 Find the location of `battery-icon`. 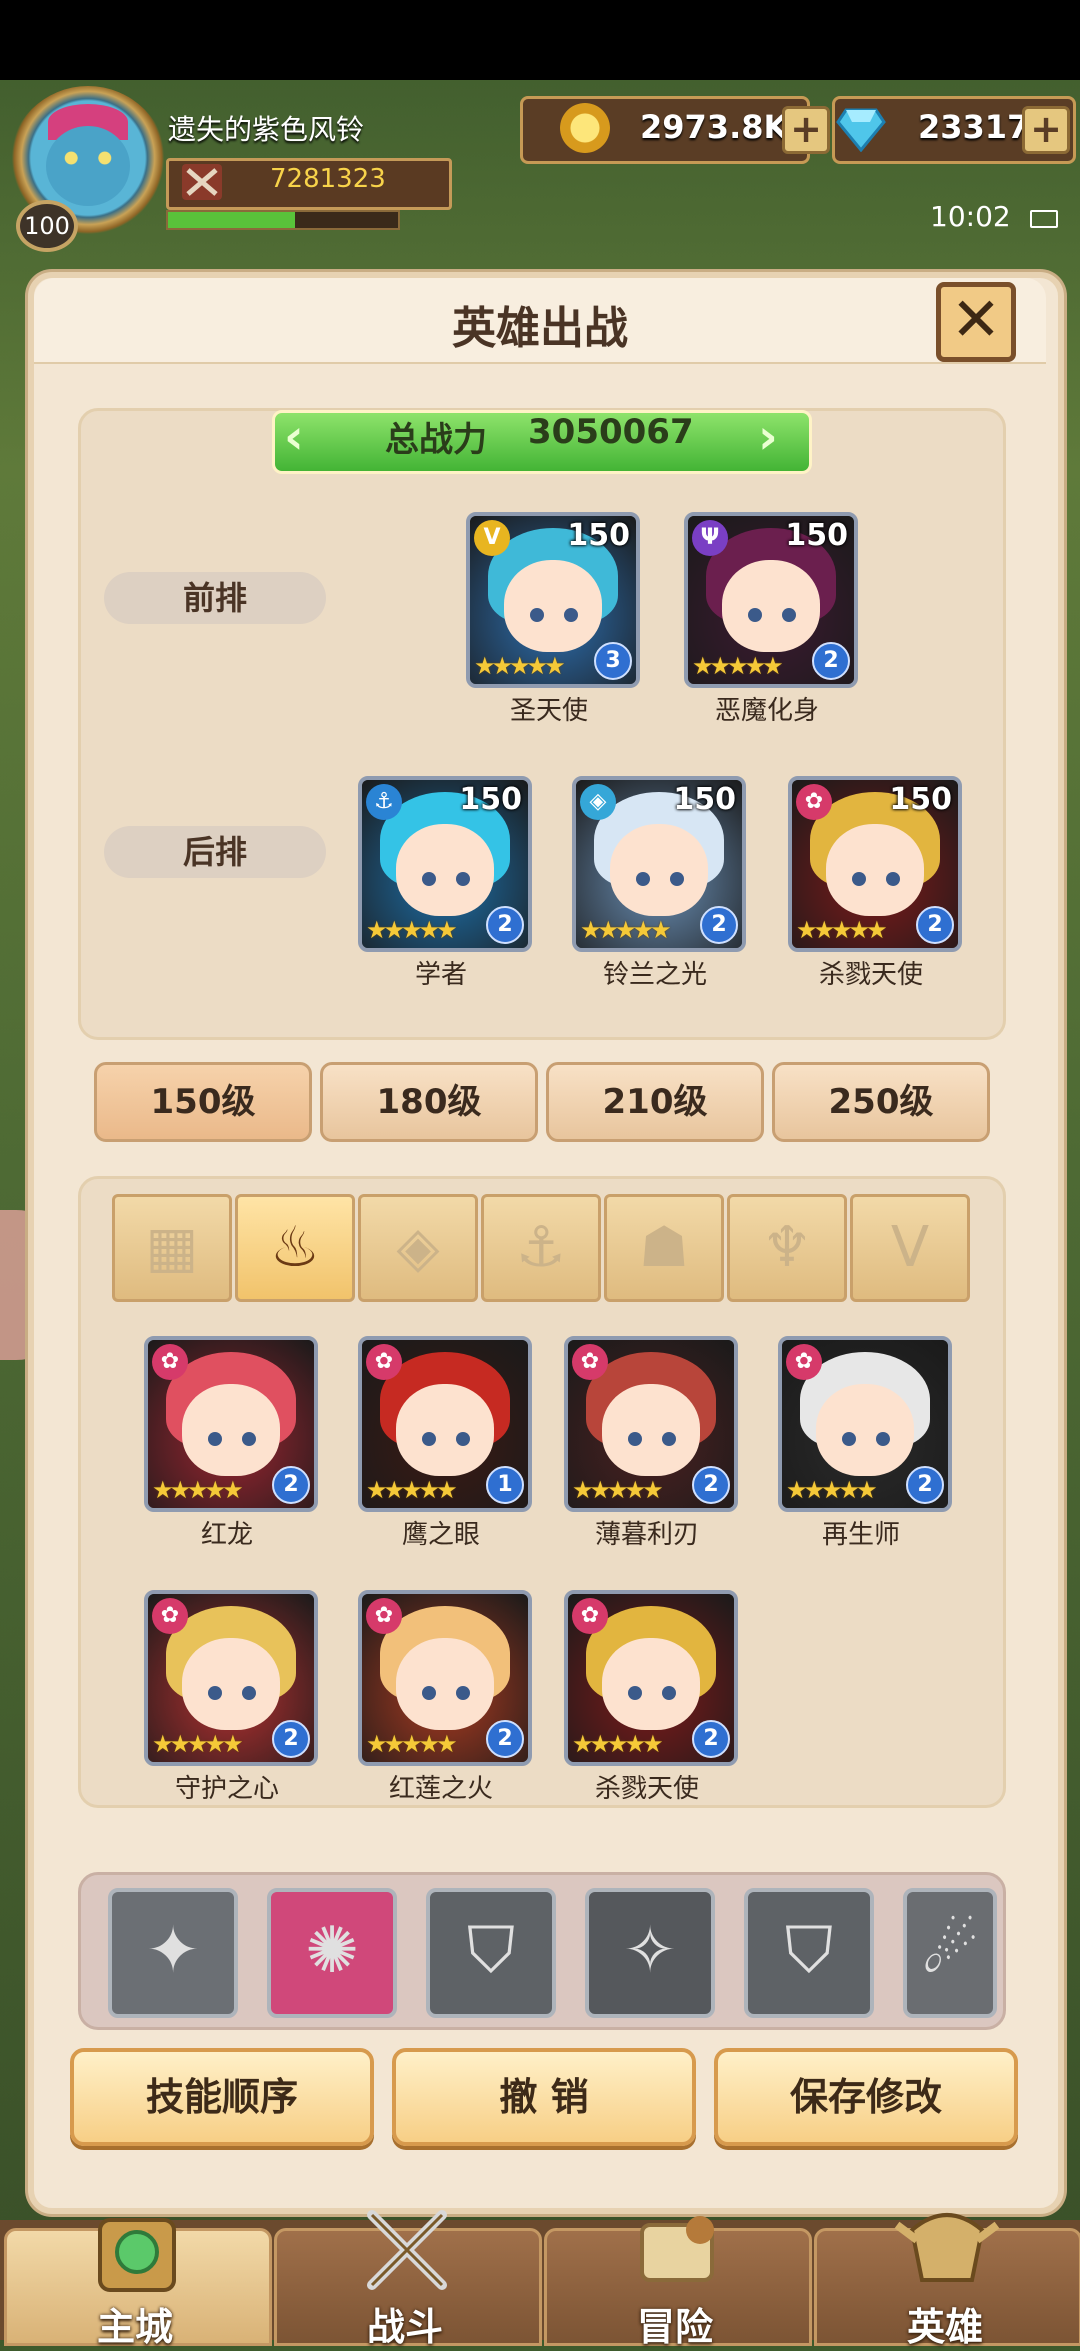

battery-icon is located at coordinates (1044, 219).